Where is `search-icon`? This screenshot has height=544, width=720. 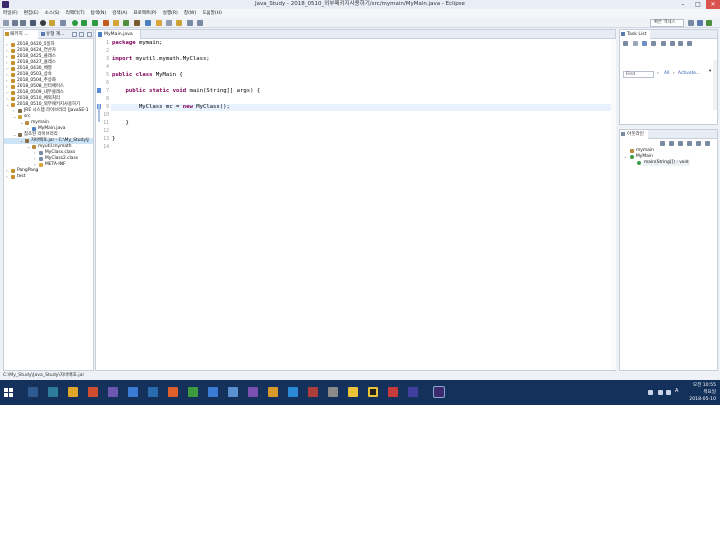 search-icon is located at coordinates (148, 23).